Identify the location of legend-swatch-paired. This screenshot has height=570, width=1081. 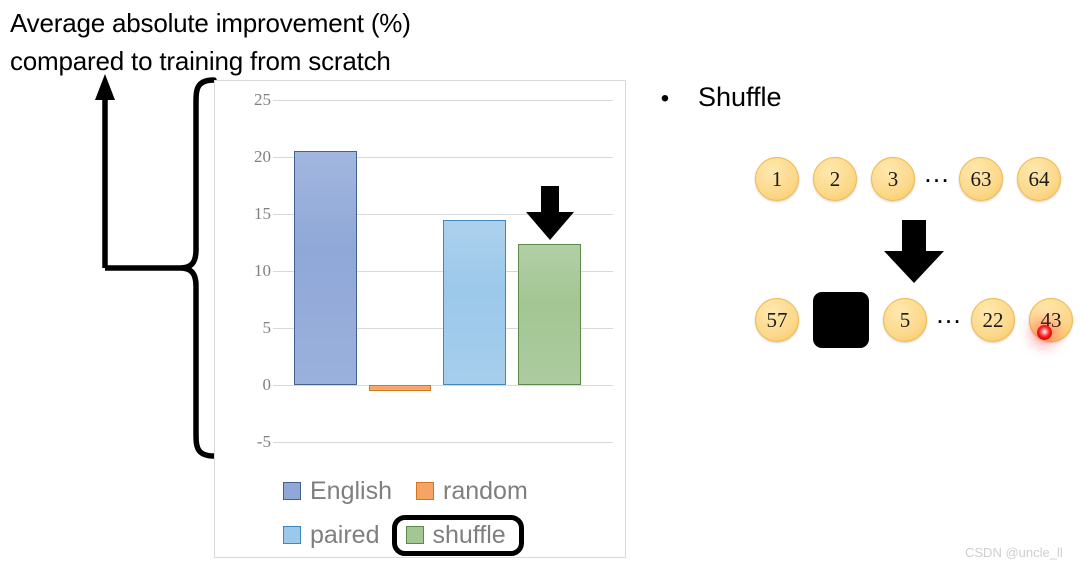
(292, 535).